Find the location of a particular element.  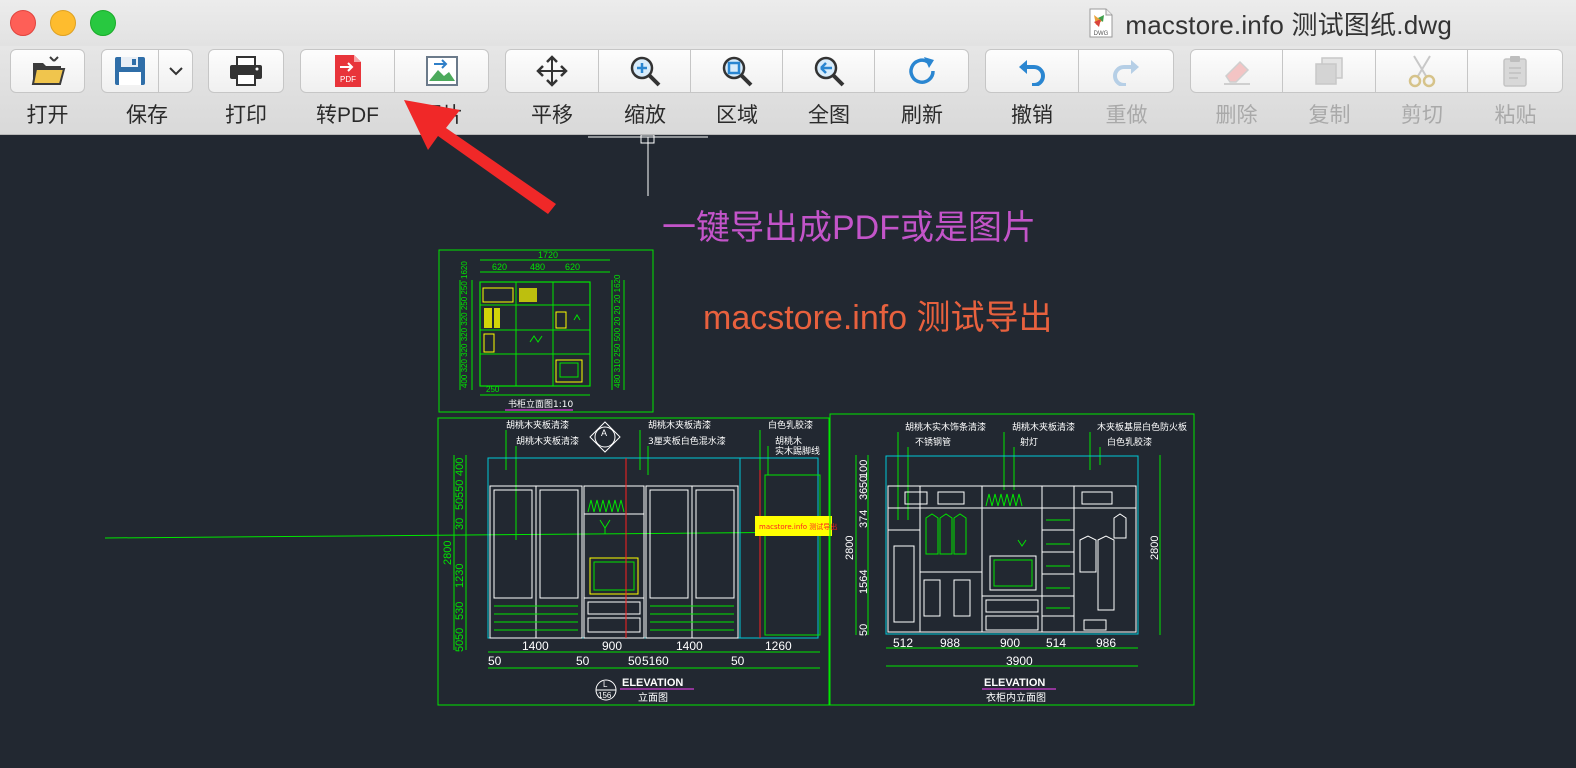

annotation-subline: macstore.info 测试导出 is located at coordinates (878, 318).